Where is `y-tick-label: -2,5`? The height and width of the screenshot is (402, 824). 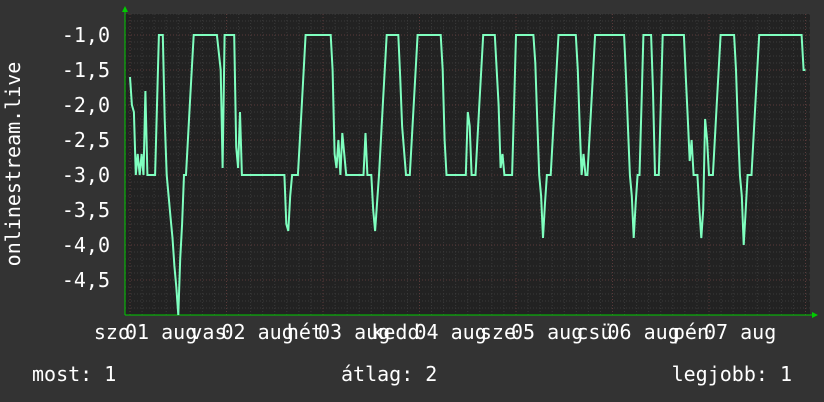 y-tick-label: -2,5 is located at coordinates (86, 140).